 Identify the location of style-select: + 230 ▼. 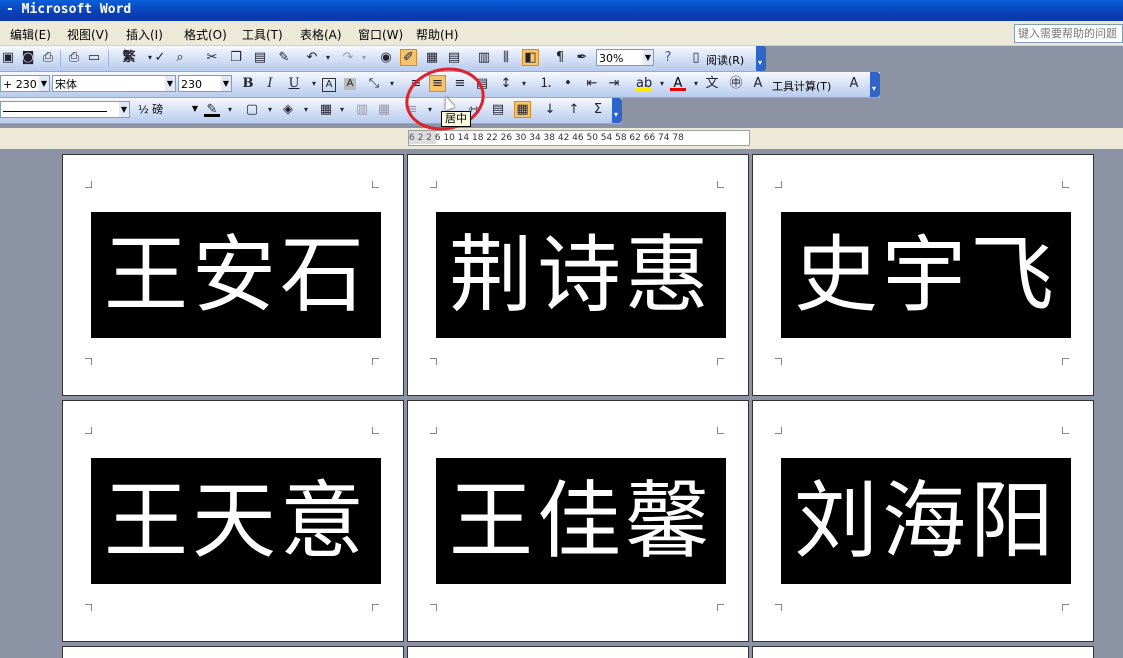
(25, 83).